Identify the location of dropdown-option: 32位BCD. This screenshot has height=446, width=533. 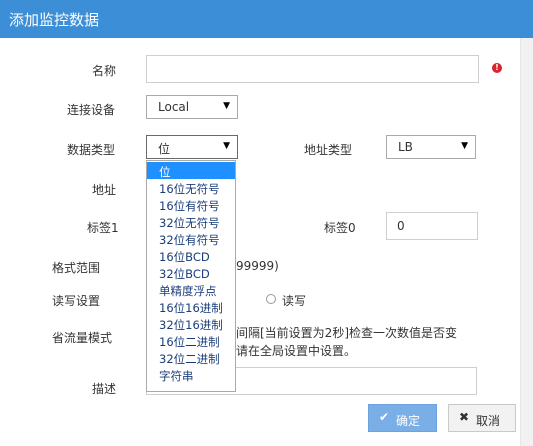
(191, 272).